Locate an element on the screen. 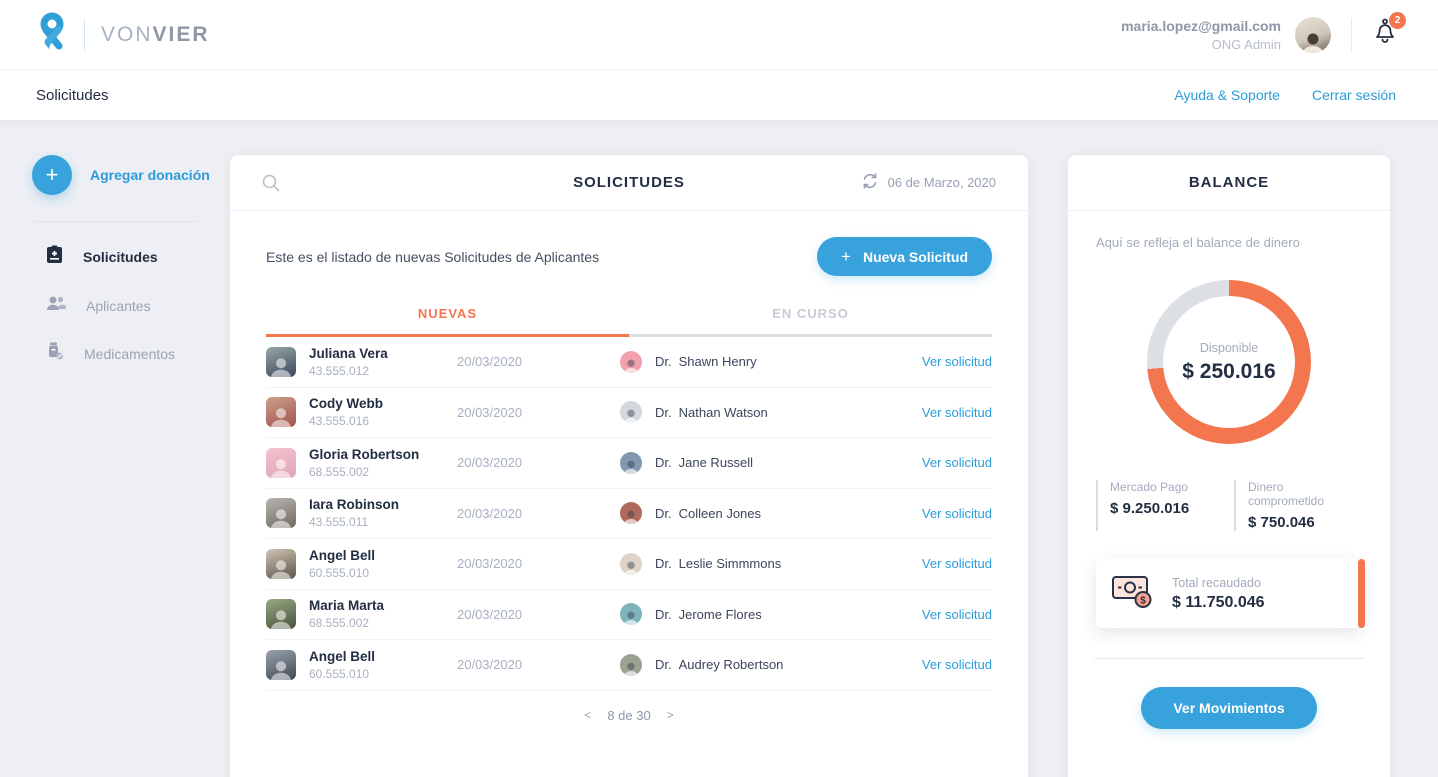  donut-label: Disponible is located at coordinates (1229, 347).